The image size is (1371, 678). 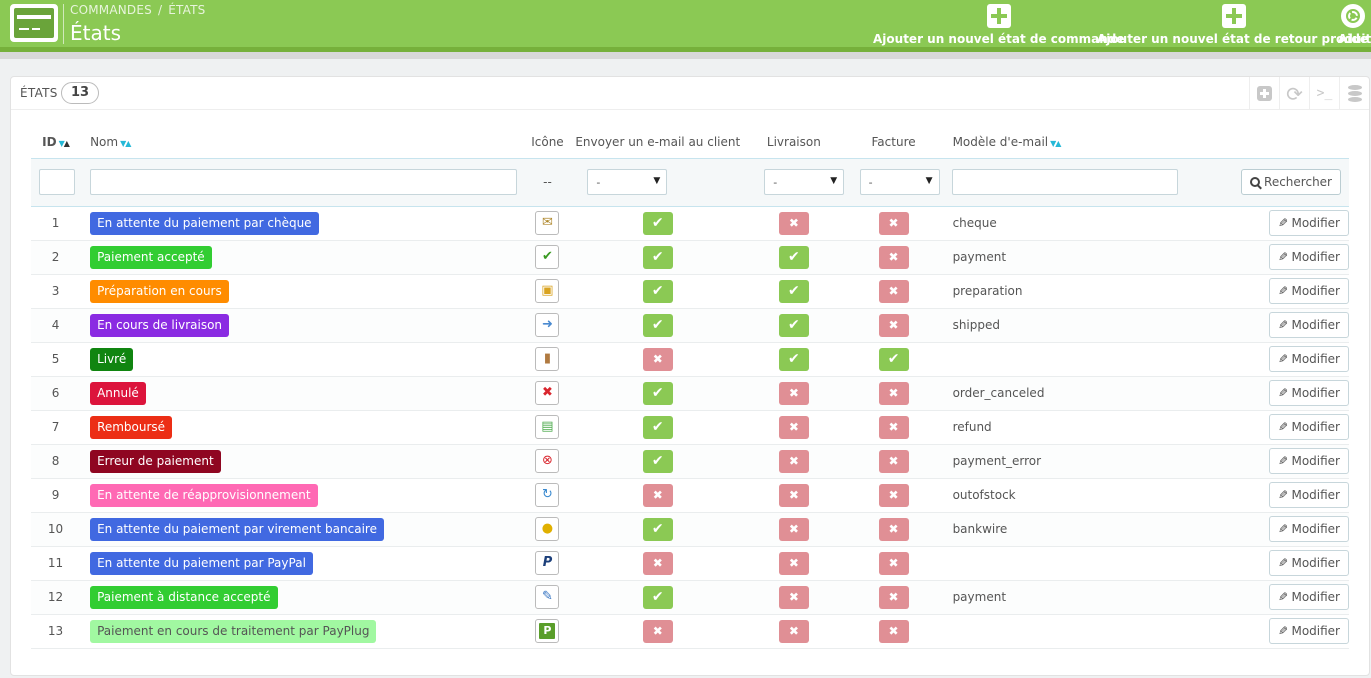 I want to click on table-row: 7 Remboursé ▤ ✔ ✖ ✖ refund ✎ Modifier, so click(x=690, y=427).